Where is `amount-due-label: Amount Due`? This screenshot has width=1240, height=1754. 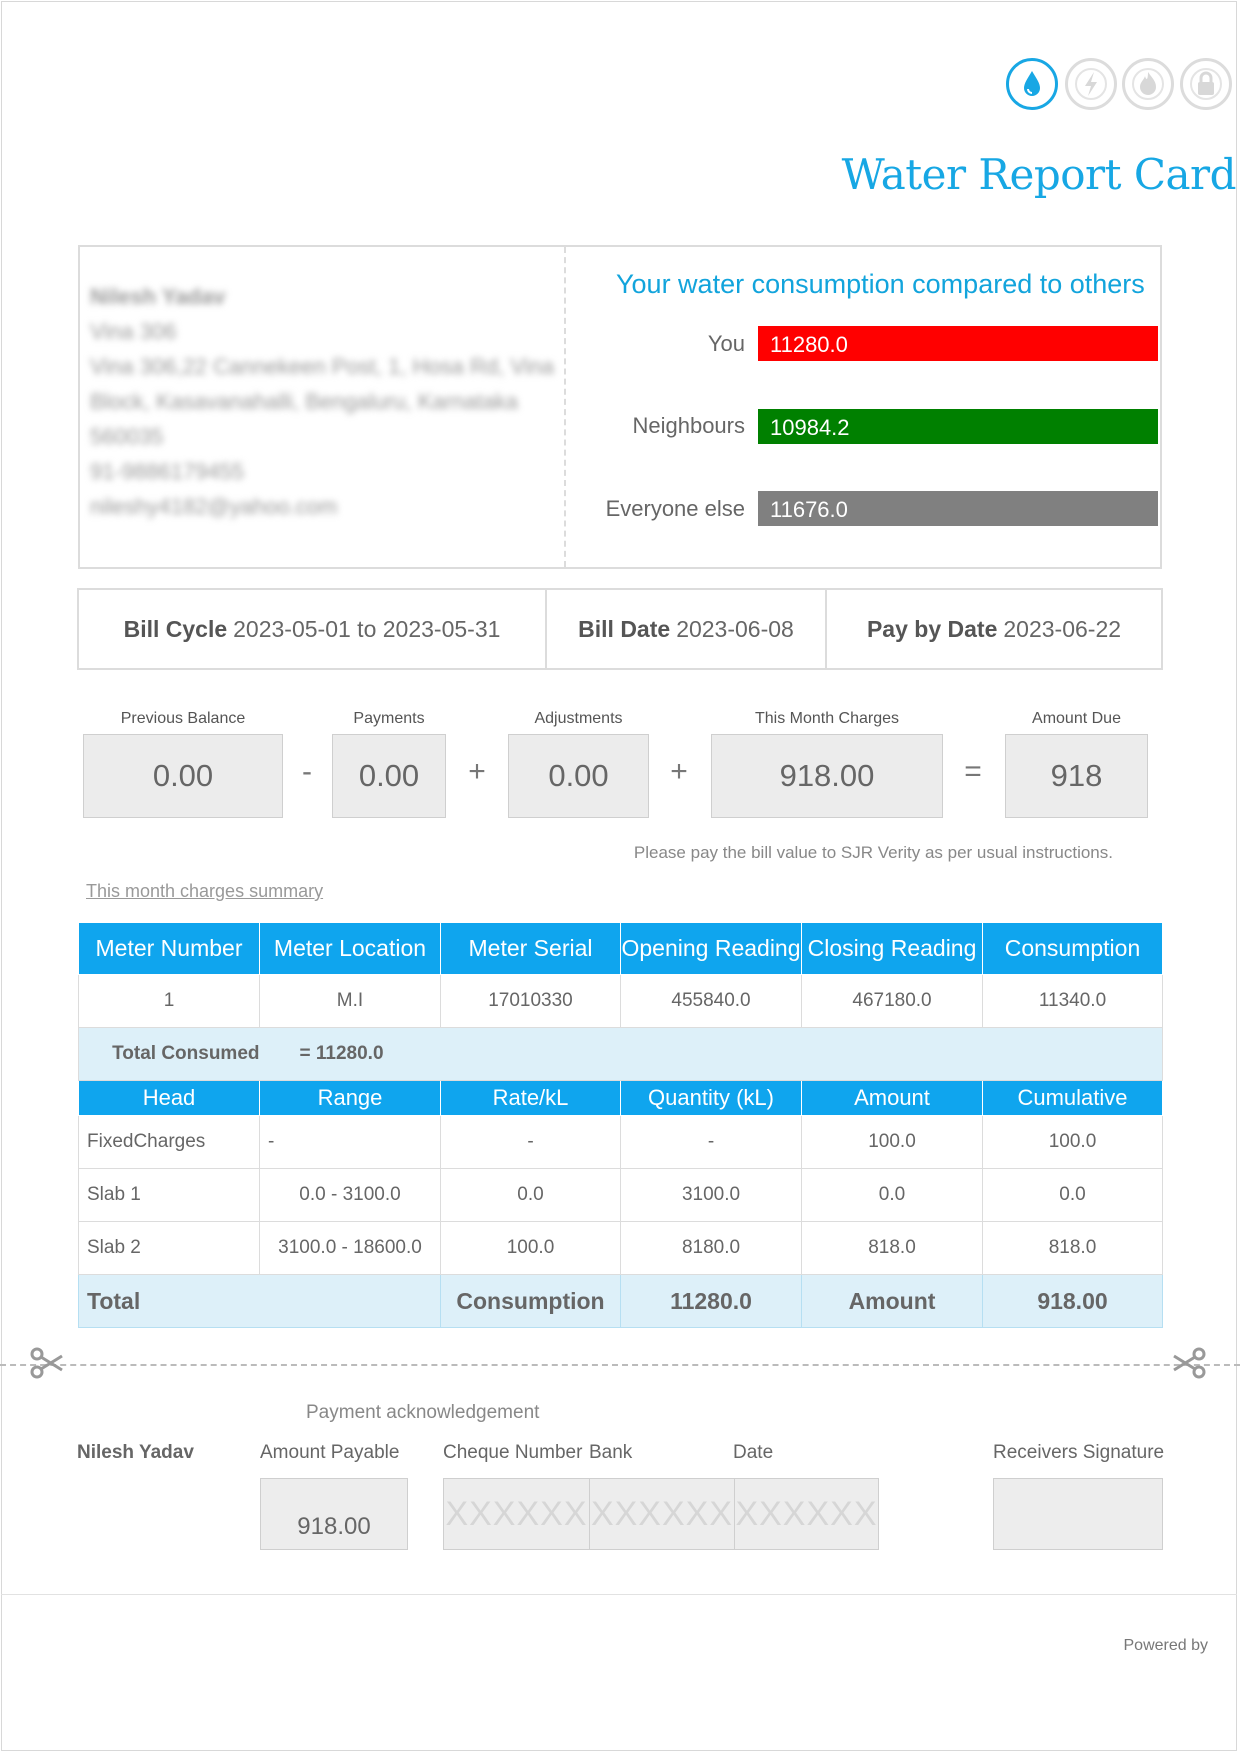
amount-due-label: Amount Due is located at coordinates (1076, 718).